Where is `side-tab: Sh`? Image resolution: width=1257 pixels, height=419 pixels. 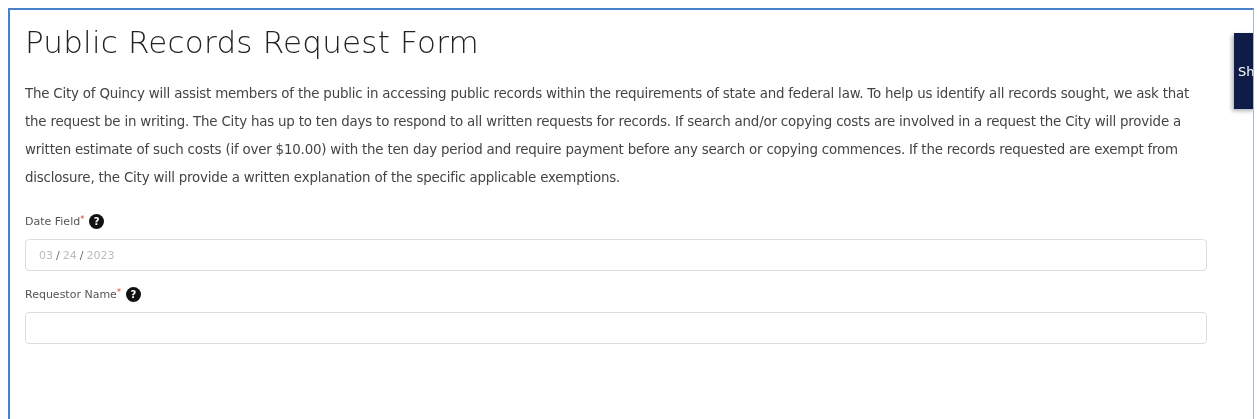 side-tab: Sh is located at coordinates (1243, 71).